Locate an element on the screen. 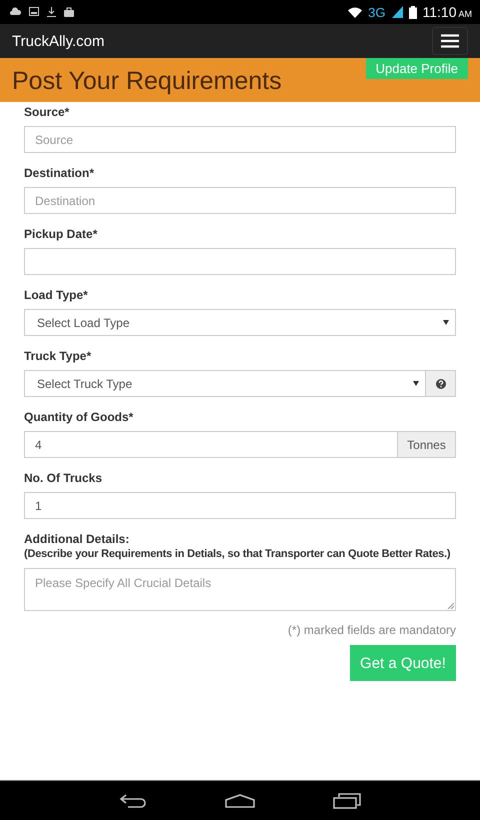 The image size is (480, 820). page-title: Post Your Requirements is located at coordinates (147, 81).